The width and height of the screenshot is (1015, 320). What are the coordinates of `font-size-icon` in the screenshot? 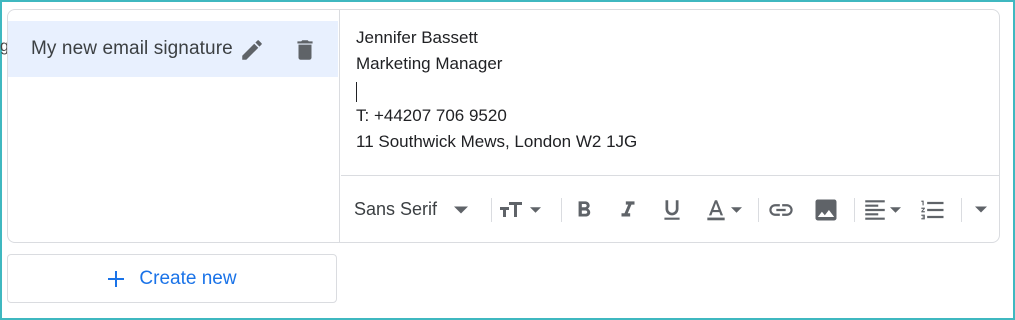 It's located at (513, 210).